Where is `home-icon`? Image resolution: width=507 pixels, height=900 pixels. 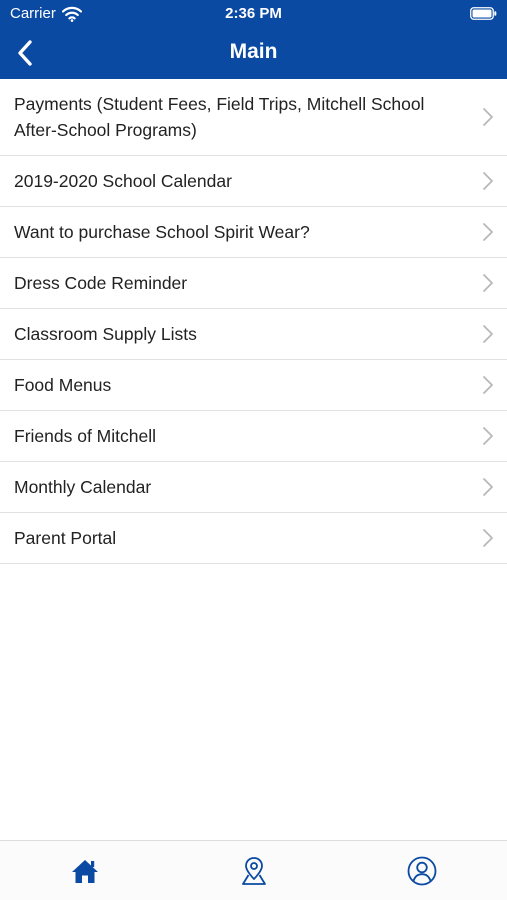 home-icon is located at coordinates (85, 871).